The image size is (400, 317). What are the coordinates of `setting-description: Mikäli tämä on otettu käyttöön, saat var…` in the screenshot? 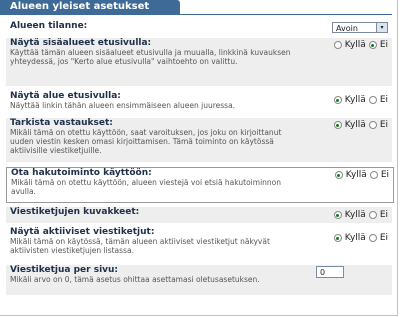 It's located at (146, 141).